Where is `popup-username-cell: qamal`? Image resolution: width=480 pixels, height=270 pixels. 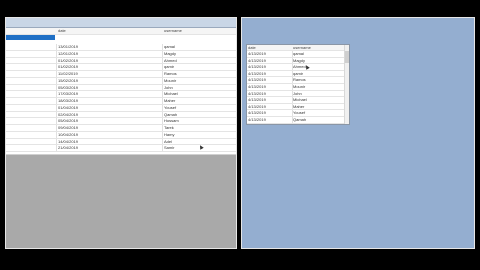 popup-username-cell: qamal is located at coordinates (319, 54).